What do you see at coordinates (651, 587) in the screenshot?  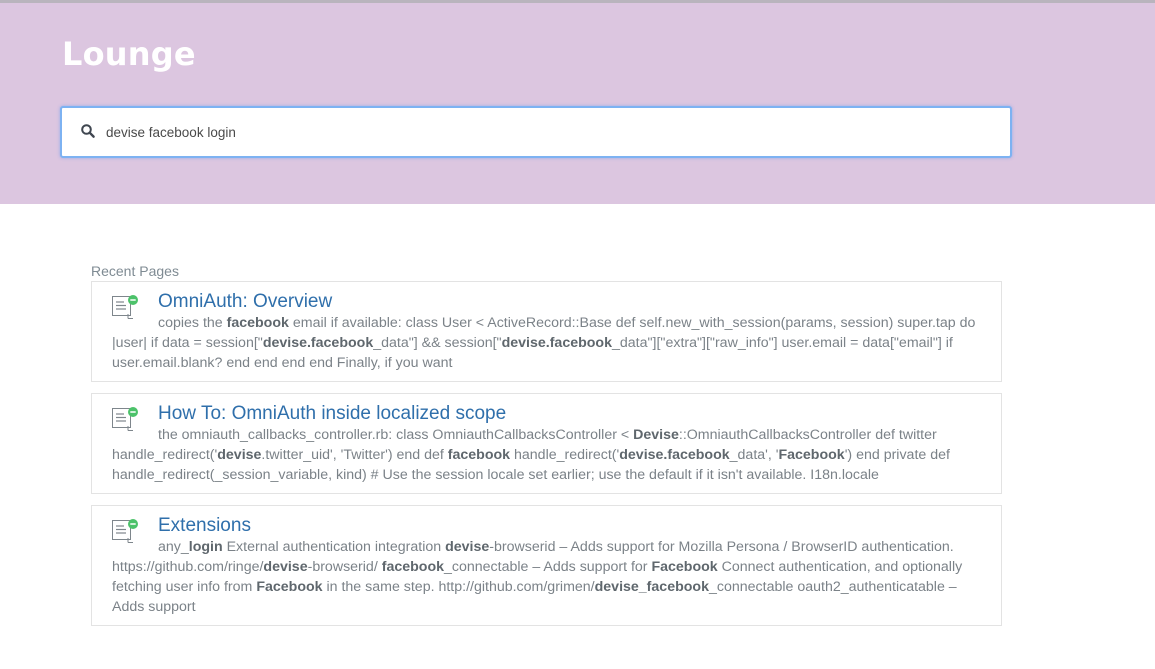 I see `search-term-highlight: devise_facebook` at bounding box center [651, 587].